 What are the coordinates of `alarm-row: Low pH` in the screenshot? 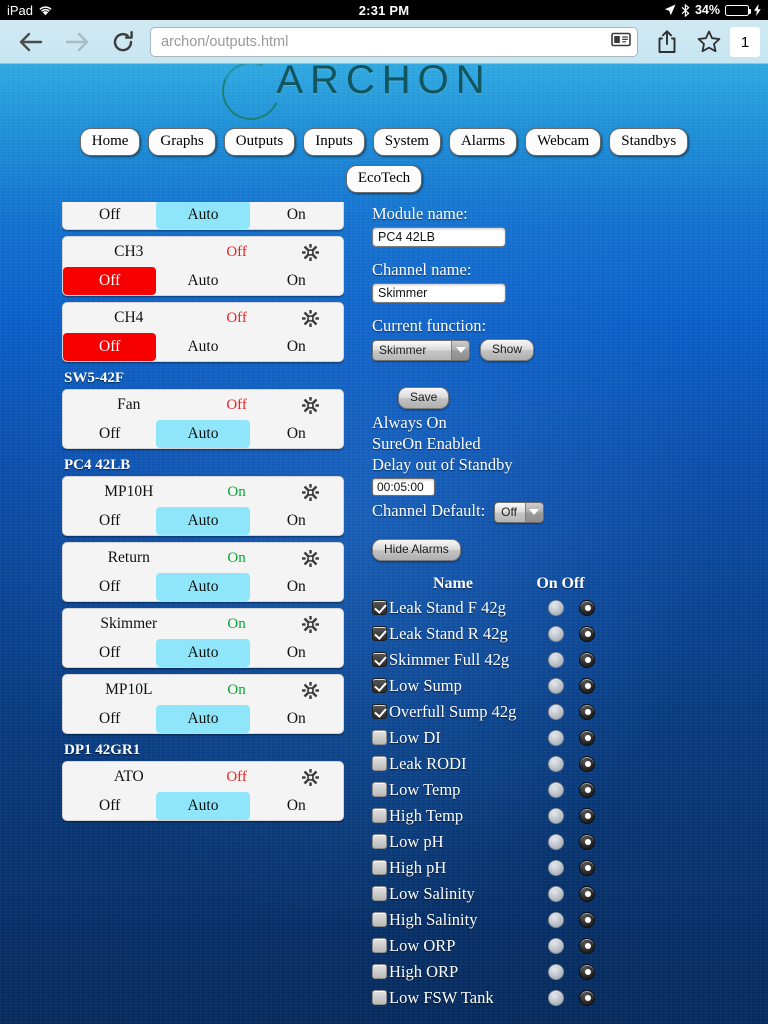 It's located at (567, 842).